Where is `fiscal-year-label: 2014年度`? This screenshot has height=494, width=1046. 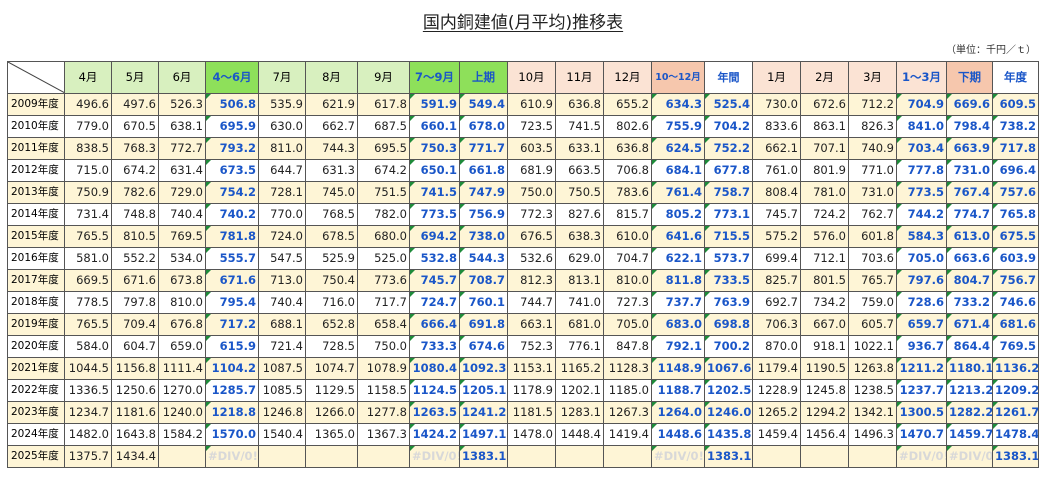
fiscal-year-label: 2014年度 is located at coordinates (36, 214).